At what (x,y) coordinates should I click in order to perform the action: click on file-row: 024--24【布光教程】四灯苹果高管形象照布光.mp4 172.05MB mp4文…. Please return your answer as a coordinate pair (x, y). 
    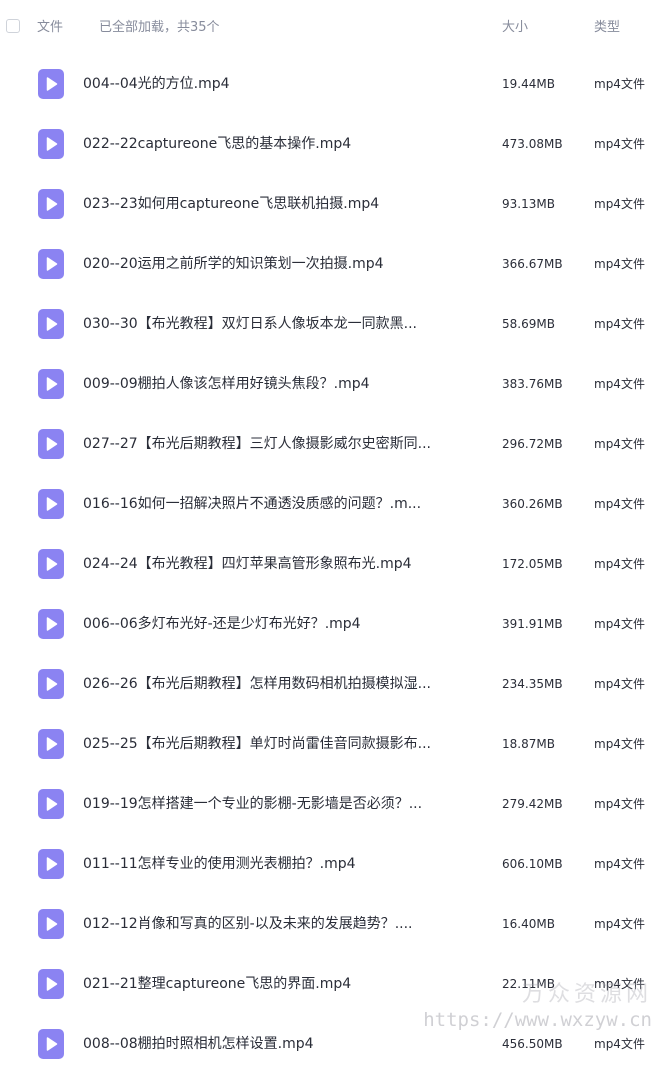
    Looking at the image, I should click on (336, 564).